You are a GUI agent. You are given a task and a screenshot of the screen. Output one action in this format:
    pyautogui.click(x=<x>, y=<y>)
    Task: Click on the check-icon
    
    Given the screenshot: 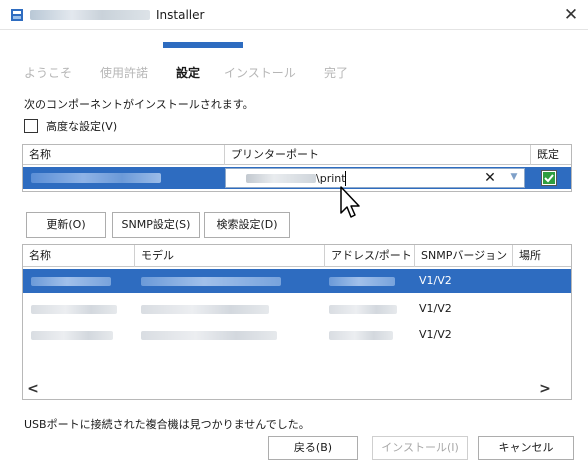 What is the action you would take?
    pyautogui.click(x=549, y=178)
    